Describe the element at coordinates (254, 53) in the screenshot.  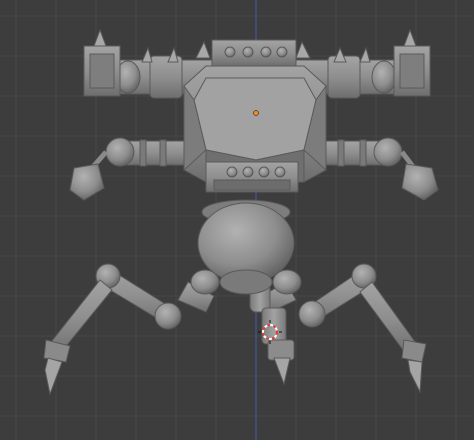
I see `top-vent-housing` at that location.